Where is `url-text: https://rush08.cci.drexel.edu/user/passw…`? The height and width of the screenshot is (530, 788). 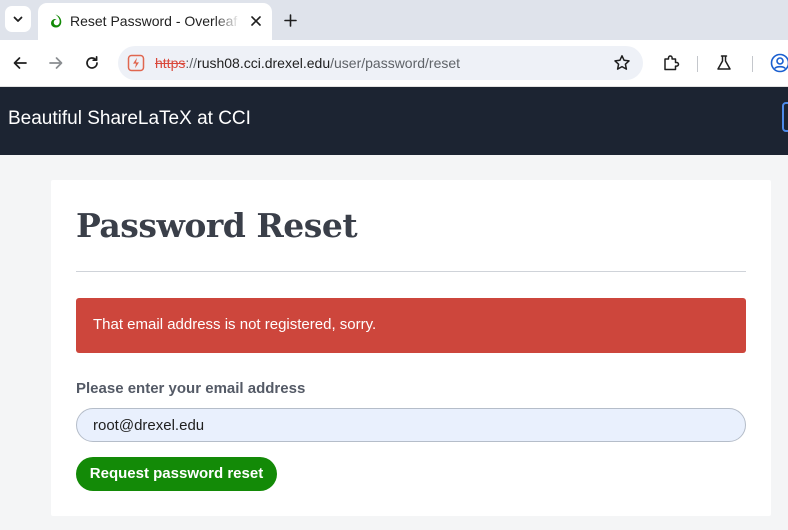 url-text: https://rush08.cci.drexel.edu/user/passw… is located at coordinates (307, 63).